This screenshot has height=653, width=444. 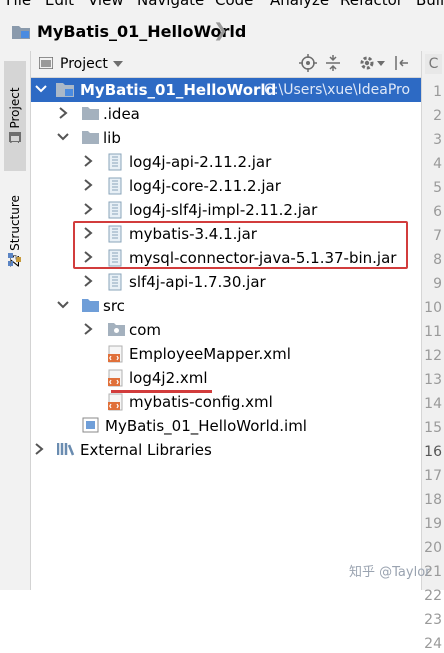 What do you see at coordinates (240, 245) in the screenshot?
I see `annotation-highlight-box` at bounding box center [240, 245].